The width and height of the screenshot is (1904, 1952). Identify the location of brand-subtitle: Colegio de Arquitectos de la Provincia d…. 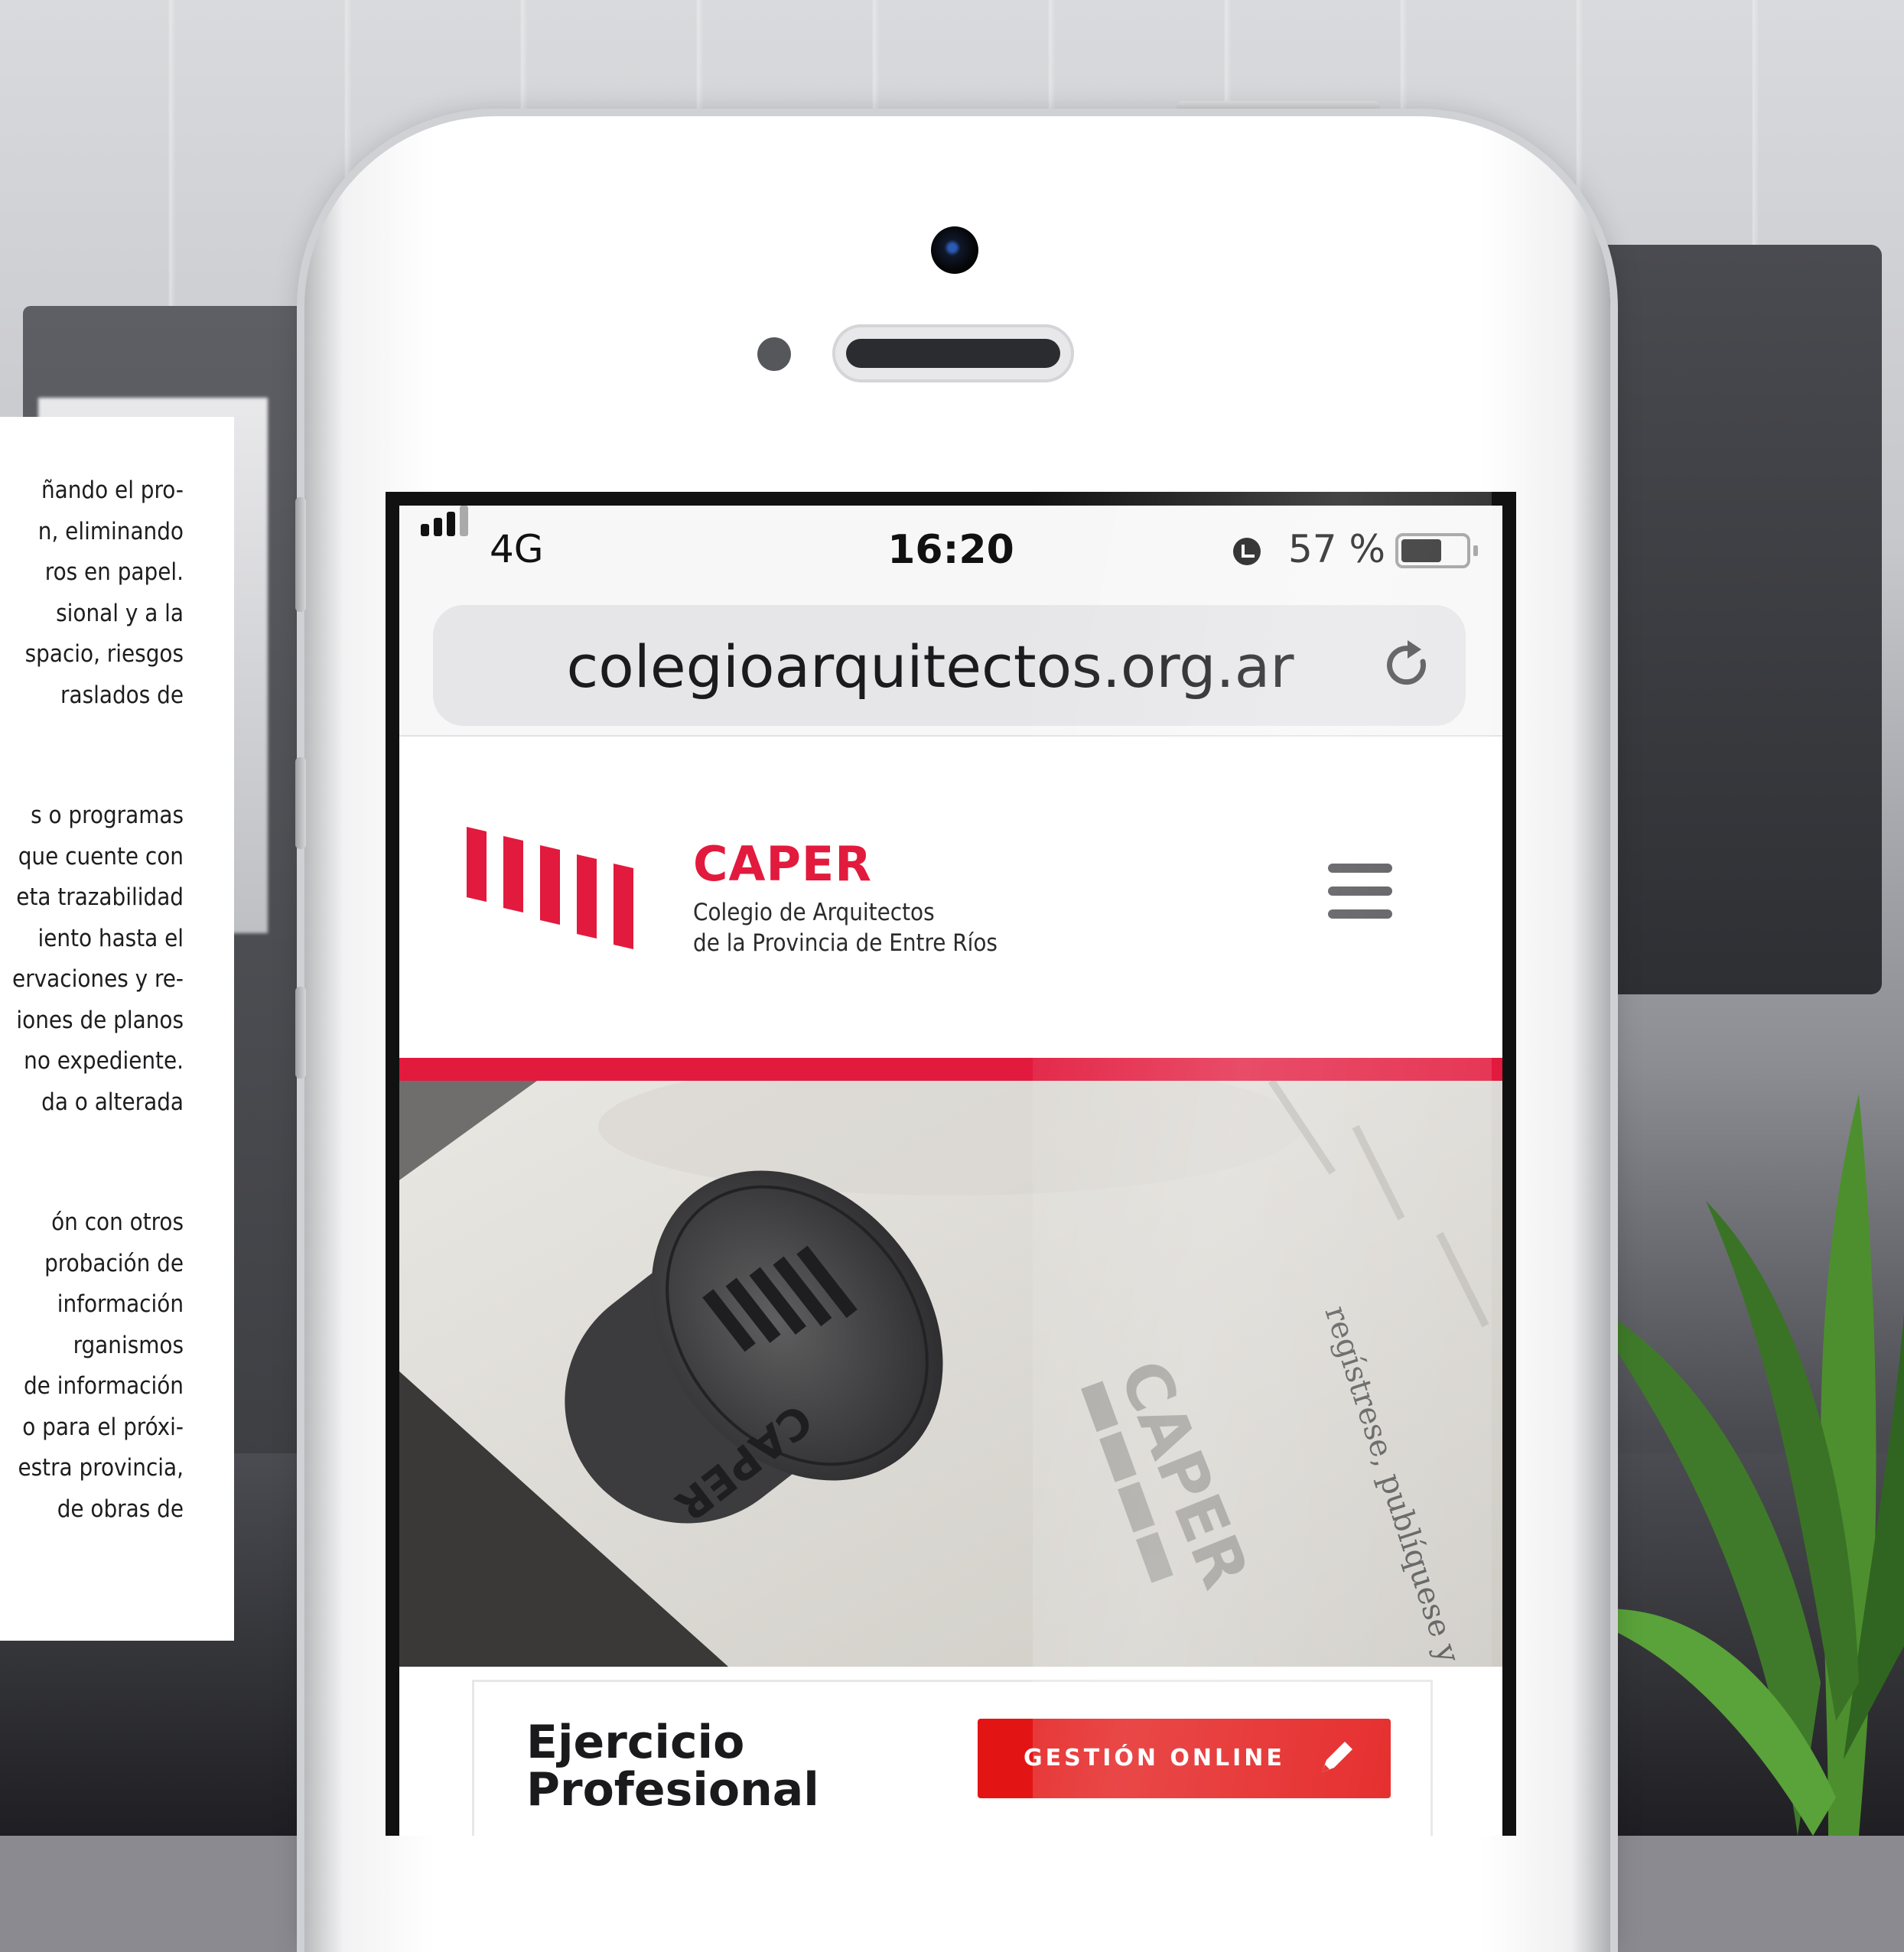
(845, 927).